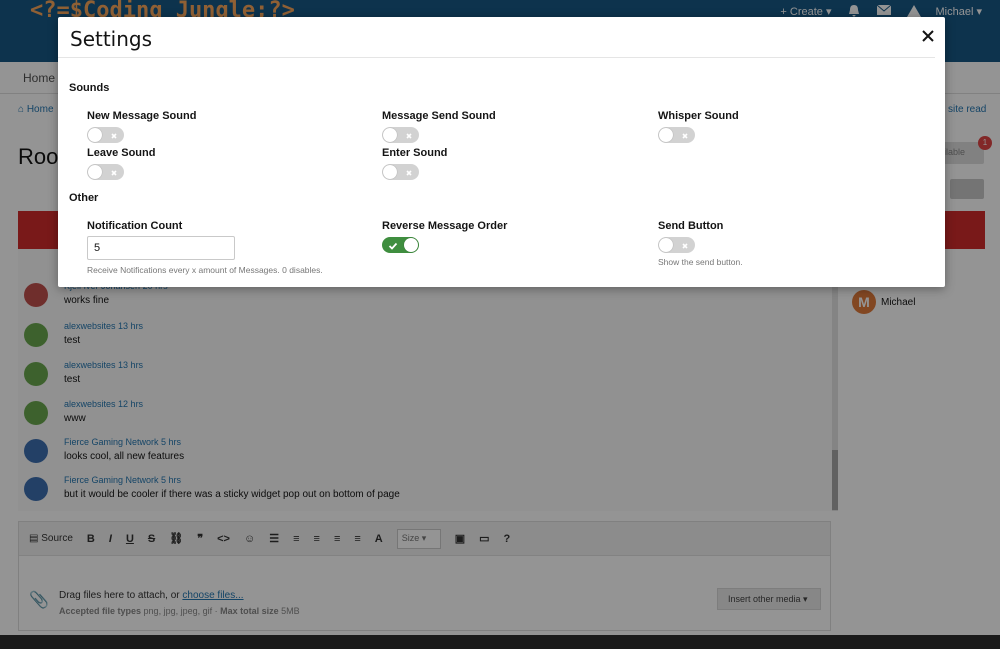 The image size is (1000, 649). Describe the element at coordinates (89, 88) in the screenshot. I see `section-sounds: Sounds` at that location.